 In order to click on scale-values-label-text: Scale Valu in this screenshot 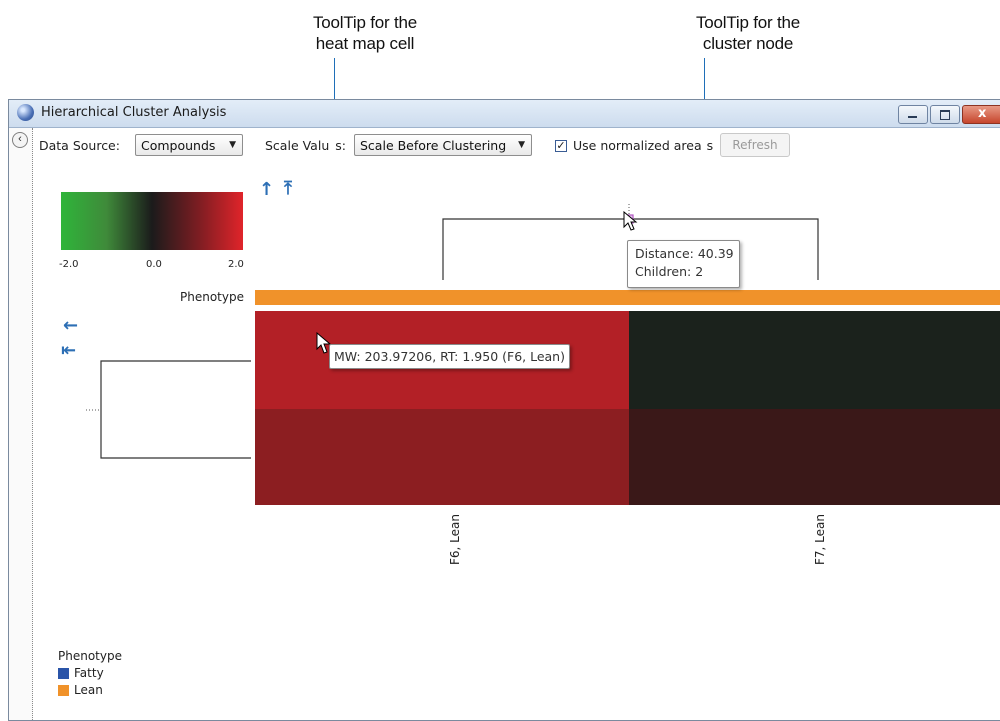, I will do `click(297, 145)`.